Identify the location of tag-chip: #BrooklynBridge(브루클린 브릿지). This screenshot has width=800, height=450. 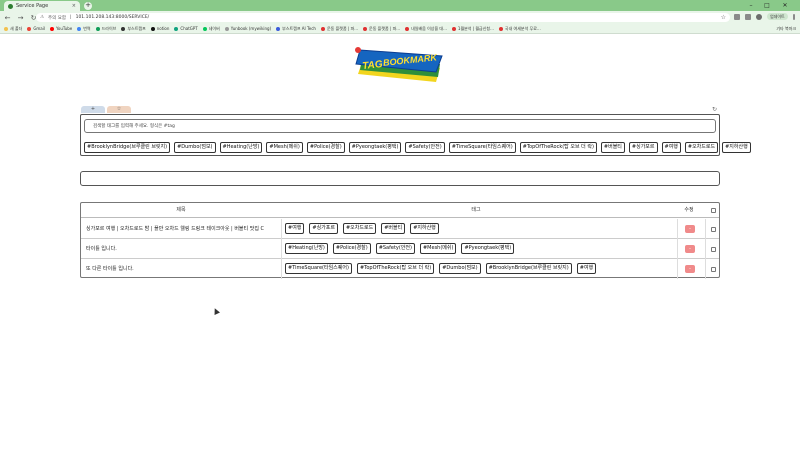
(127, 147).